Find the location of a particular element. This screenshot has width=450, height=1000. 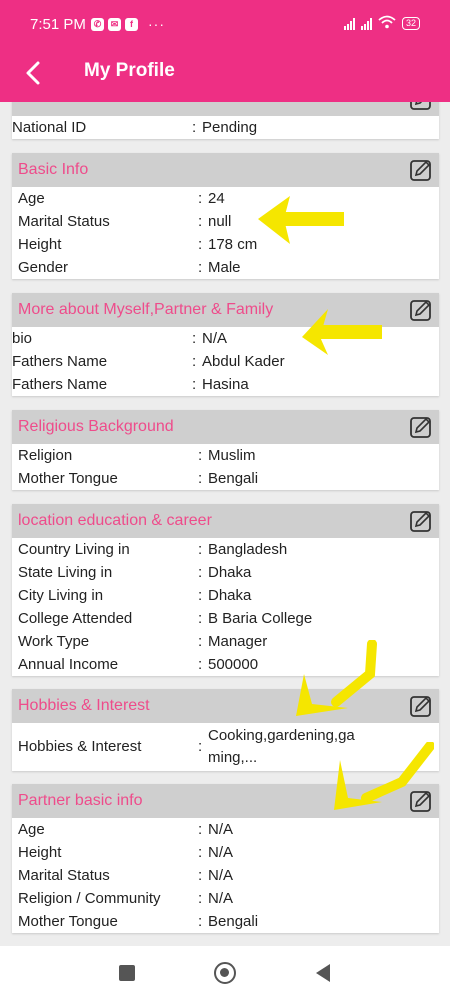

row-label: Religion / Community is located at coordinates (89, 898).